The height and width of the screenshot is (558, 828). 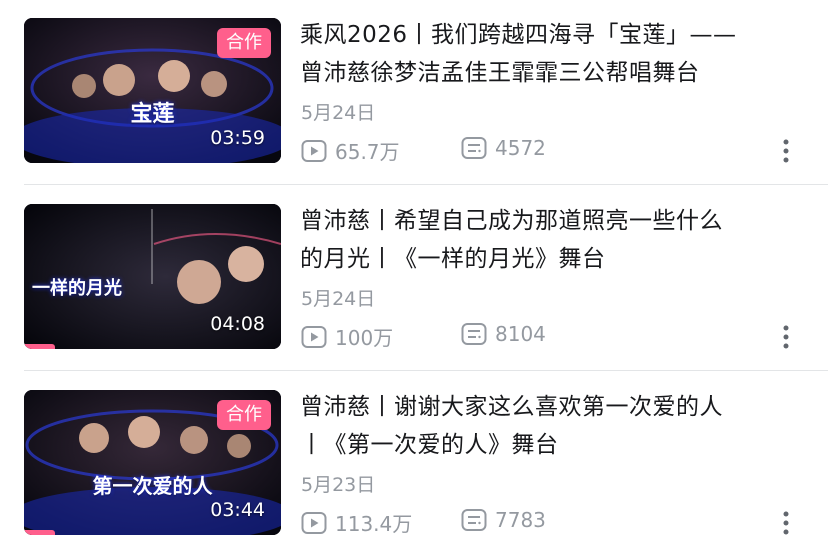 I want to click on view-count: 100万, so click(x=347, y=336).